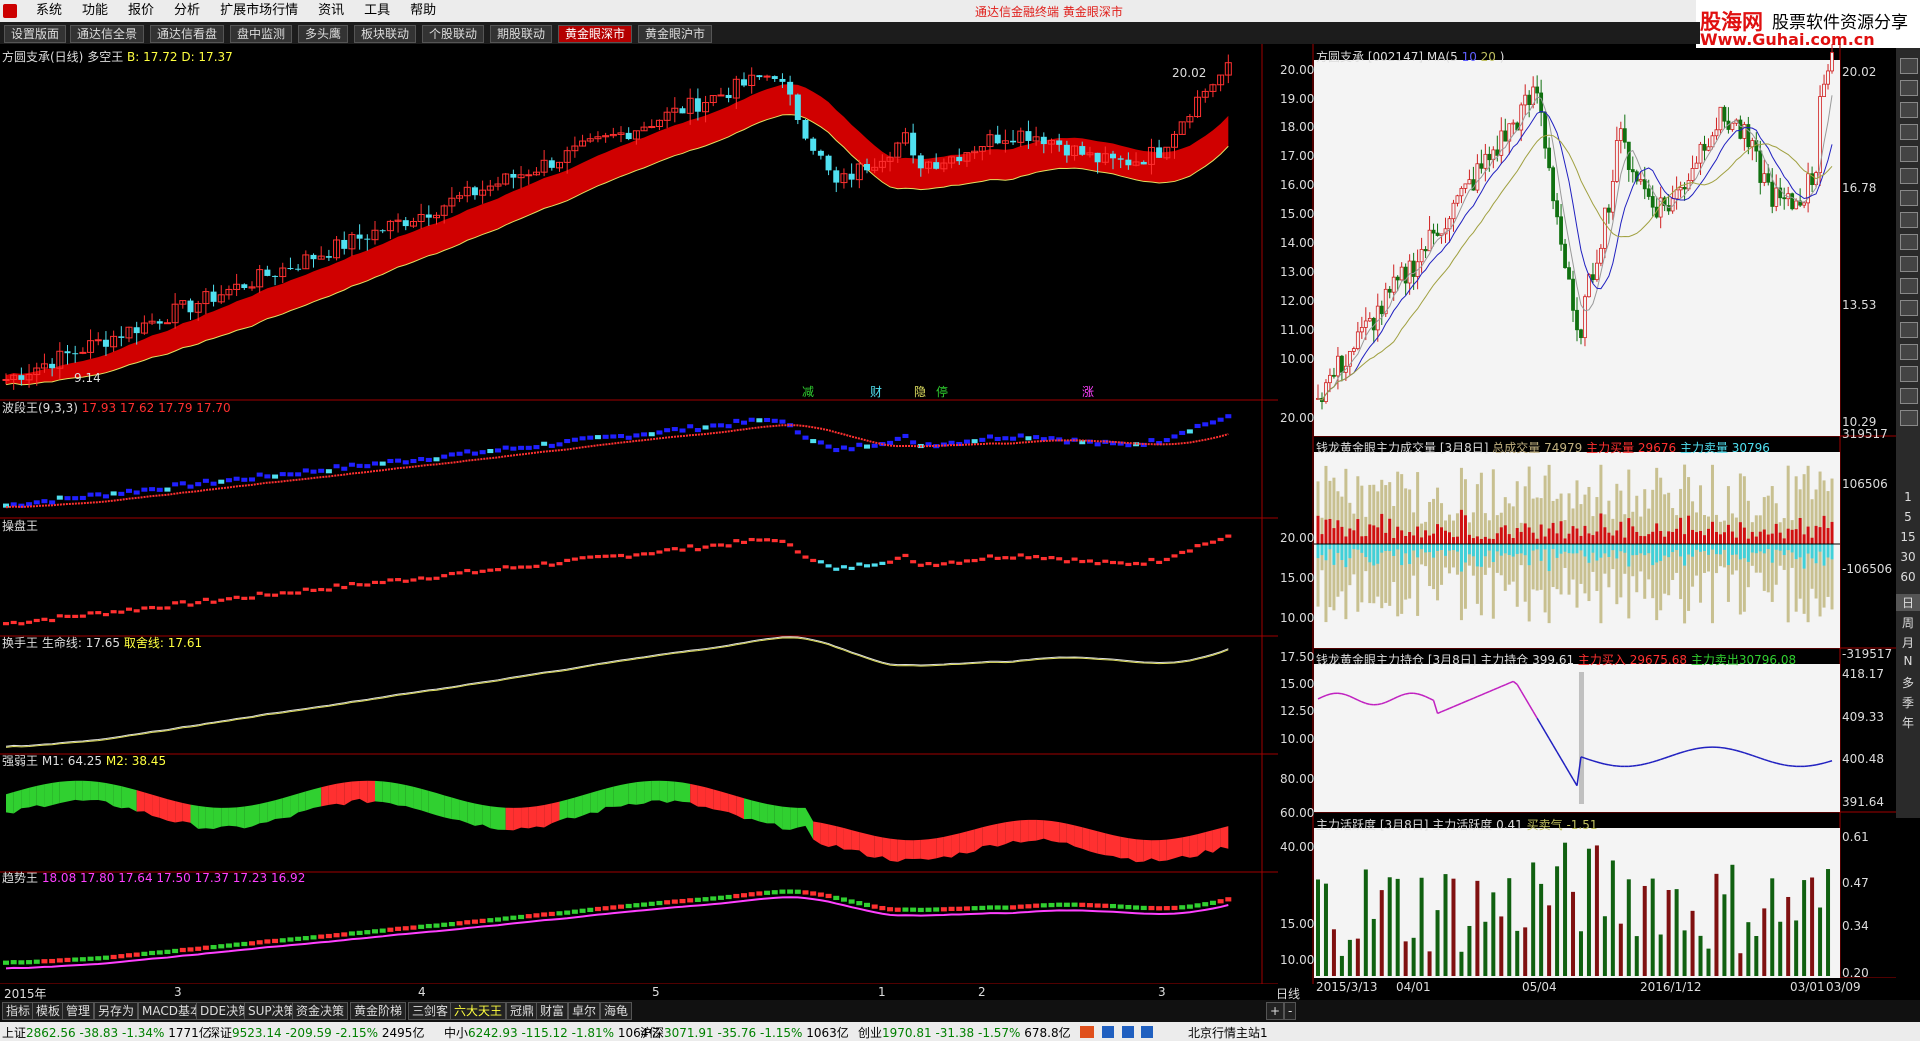 The width and height of the screenshot is (1920, 1041). Describe the element at coordinates (1147, 1031) in the screenshot. I see `keyboard-icon` at that location.